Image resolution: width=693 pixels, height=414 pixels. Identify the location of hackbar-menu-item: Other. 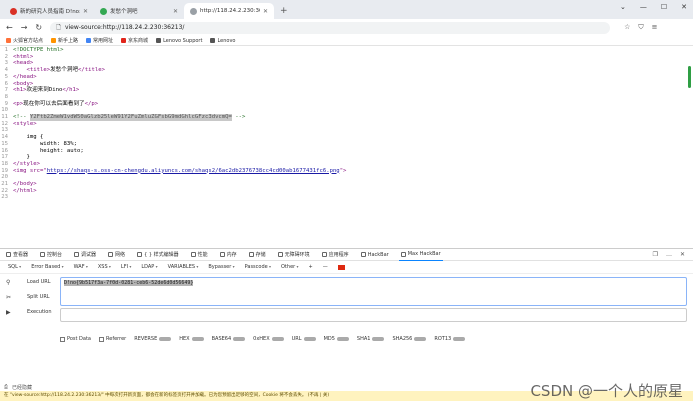
(289, 267).